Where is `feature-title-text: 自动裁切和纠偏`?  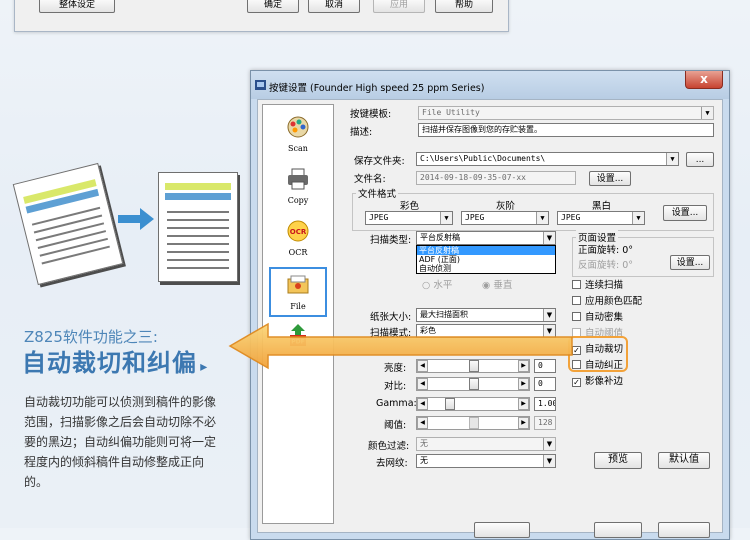 feature-title-text: 自动裁切和纠偏 is located at coordinates (109, 363).